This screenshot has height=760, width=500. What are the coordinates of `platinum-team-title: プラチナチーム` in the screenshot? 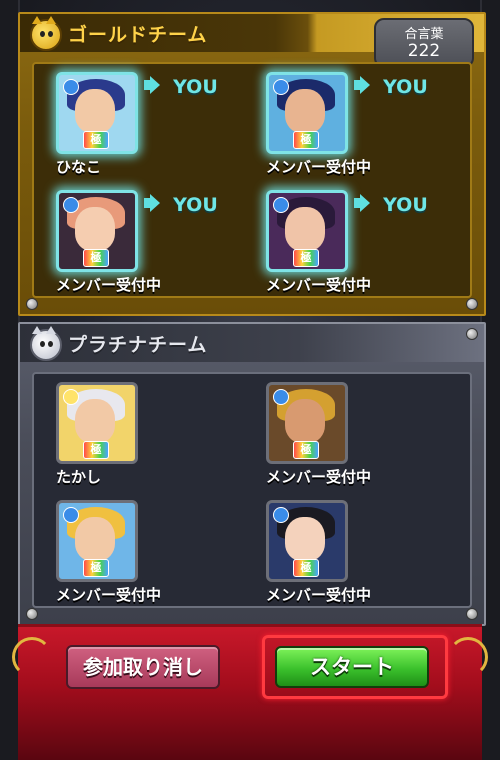 It's located at (138, 345).